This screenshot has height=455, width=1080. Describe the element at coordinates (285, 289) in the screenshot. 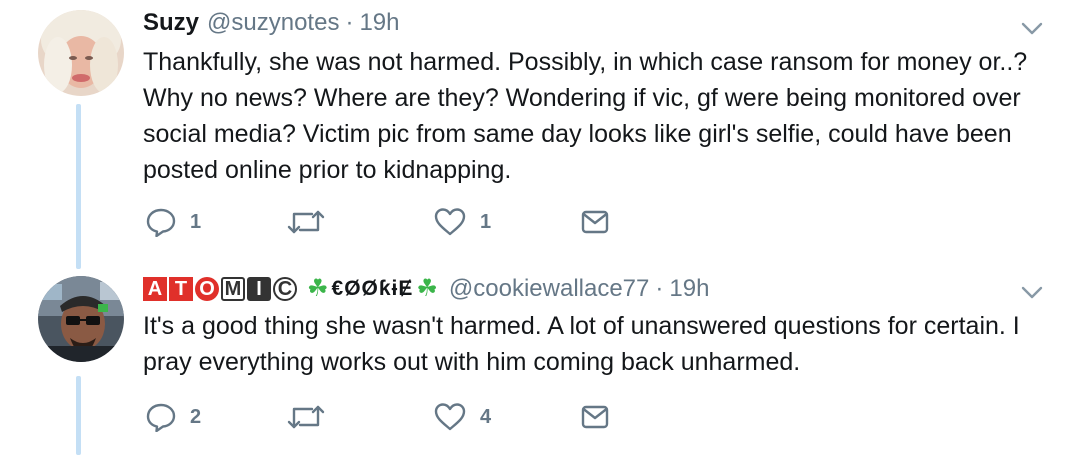

I see `name-letter: C` at that location.